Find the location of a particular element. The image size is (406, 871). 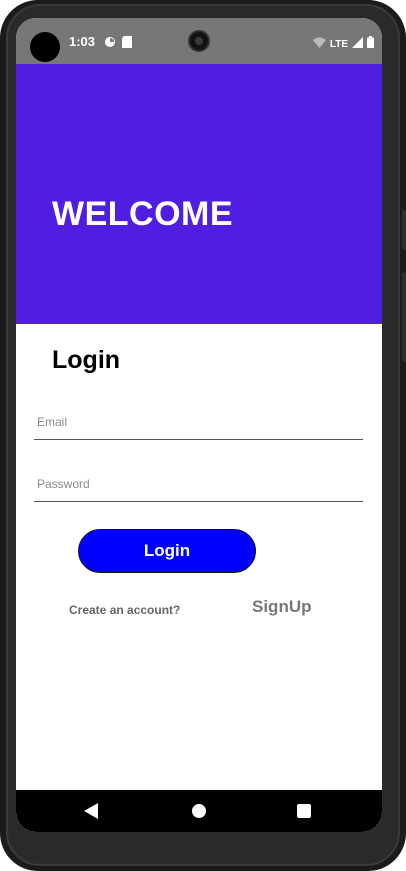

battery-icon is located at coordinates (370, 44).